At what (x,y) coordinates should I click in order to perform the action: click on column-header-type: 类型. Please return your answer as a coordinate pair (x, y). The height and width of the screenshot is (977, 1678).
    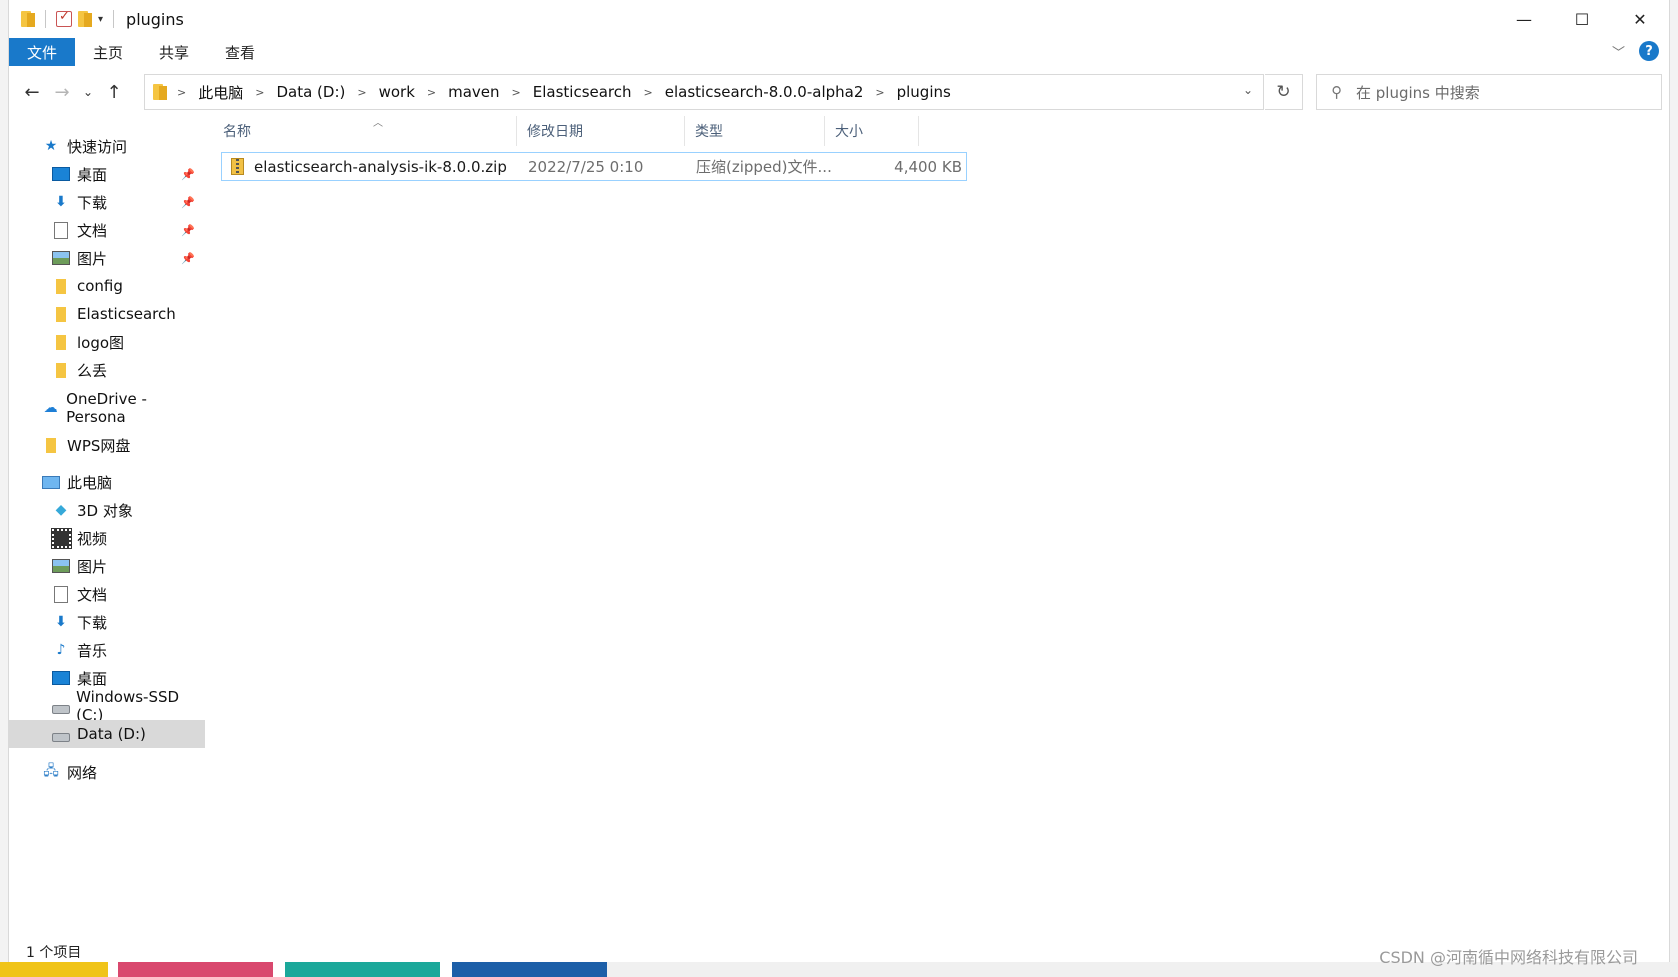
    Looking at the image, I should click on (755, 131).